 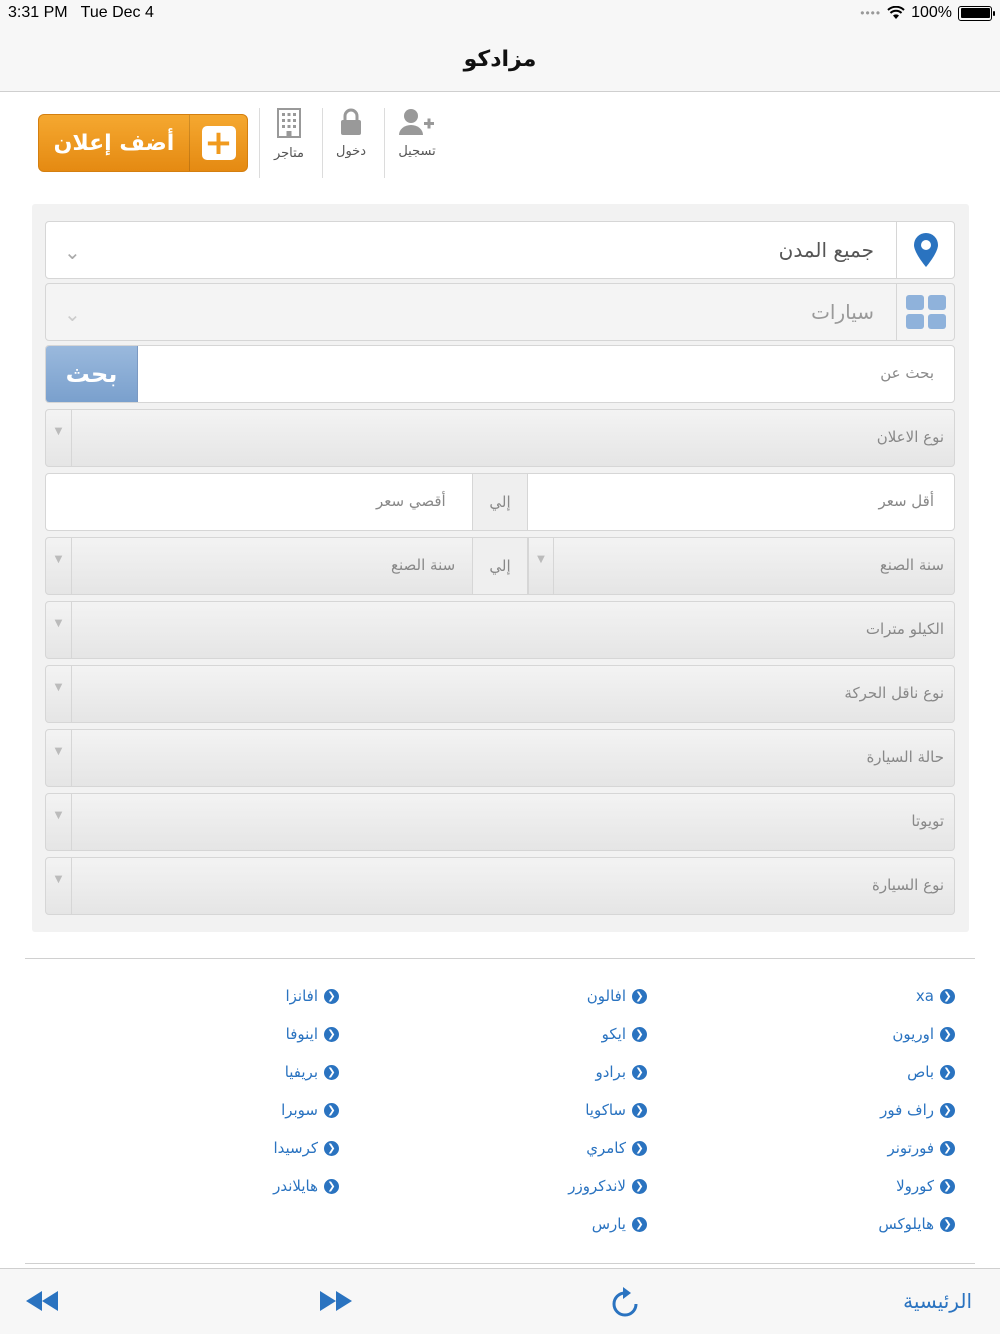 I want to click on model-link: ❮ افالون, so click(x=617, y=996).